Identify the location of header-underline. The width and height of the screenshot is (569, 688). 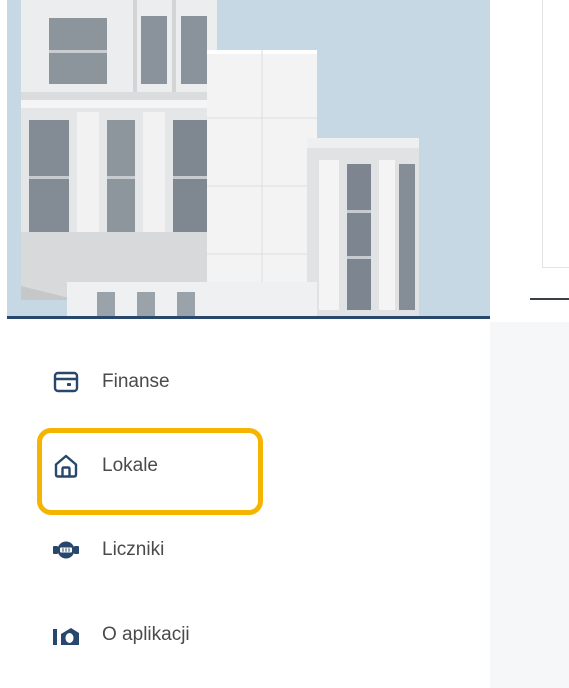
(248, 317).